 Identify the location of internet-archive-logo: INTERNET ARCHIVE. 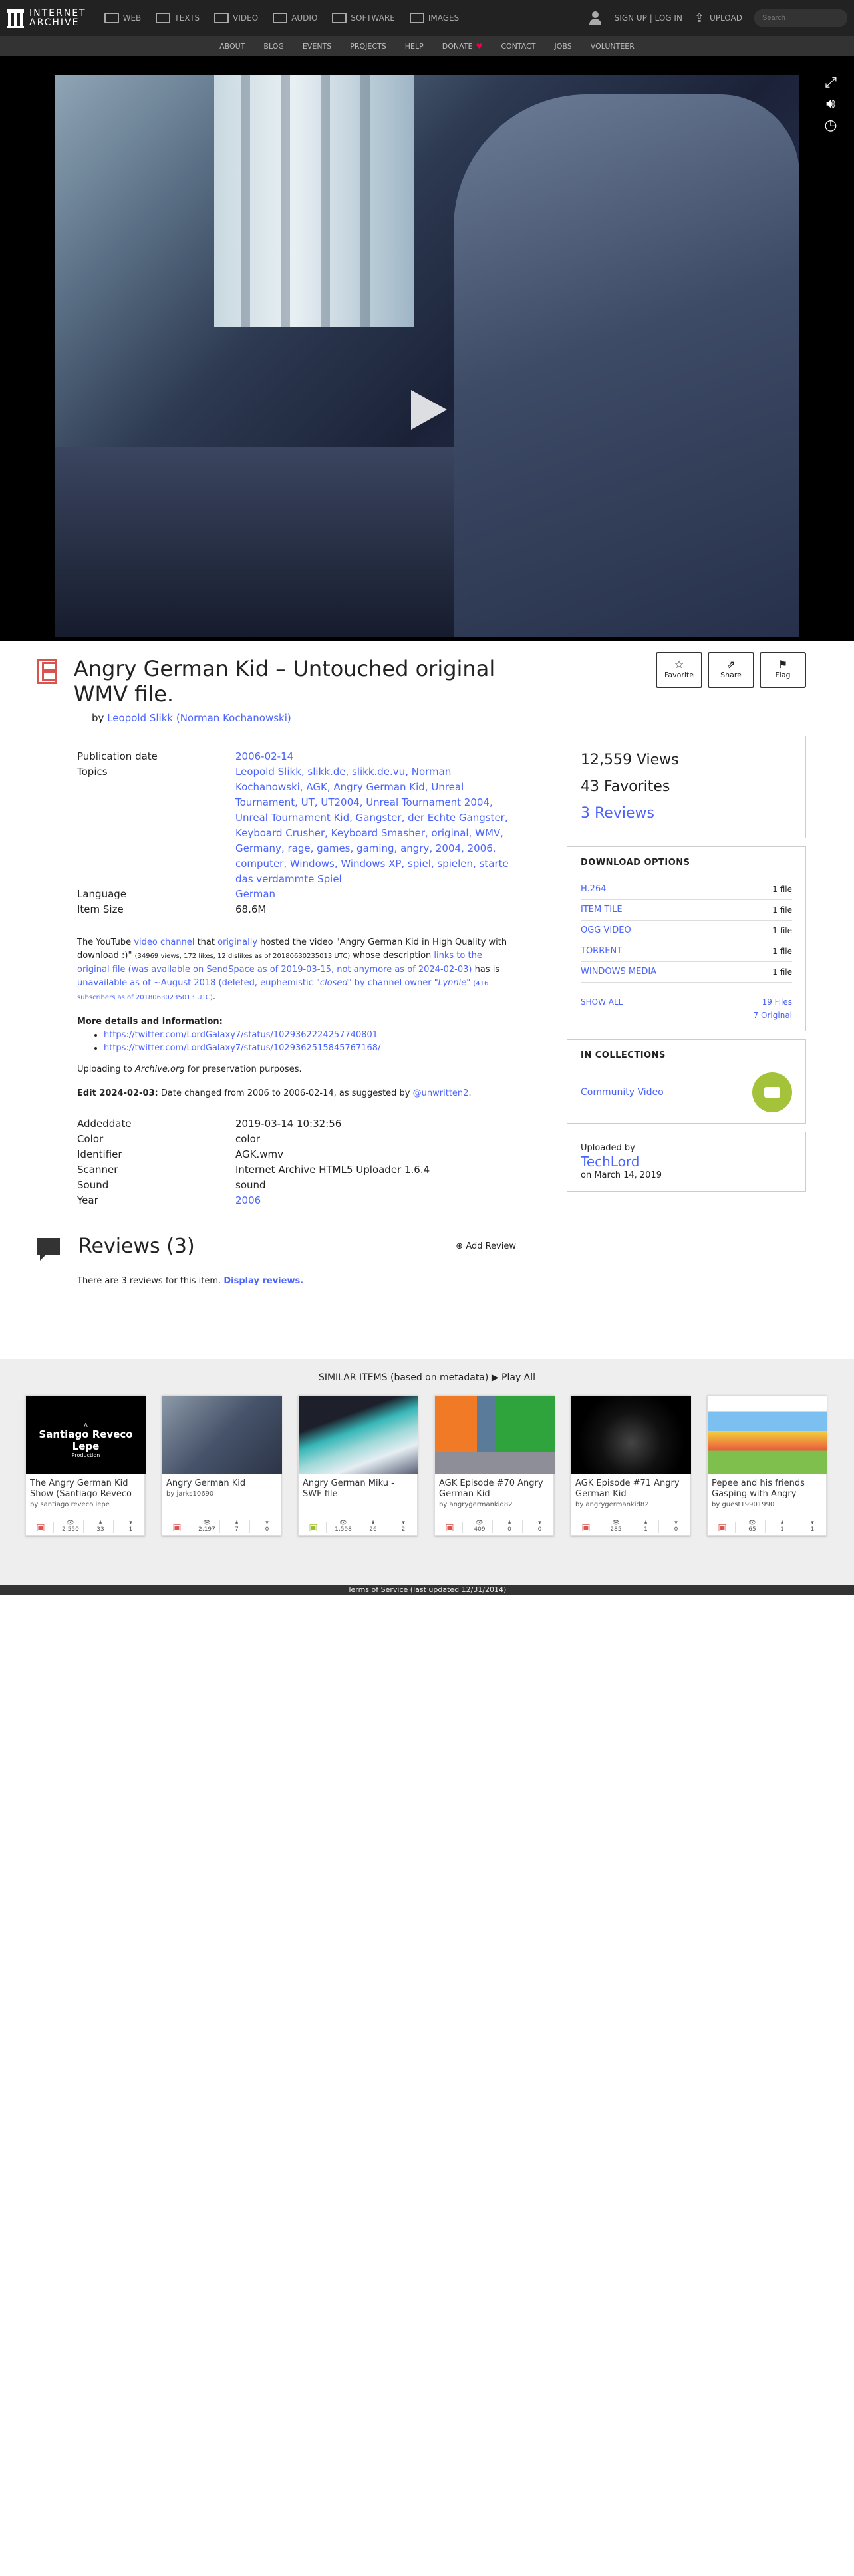
(46, 18).